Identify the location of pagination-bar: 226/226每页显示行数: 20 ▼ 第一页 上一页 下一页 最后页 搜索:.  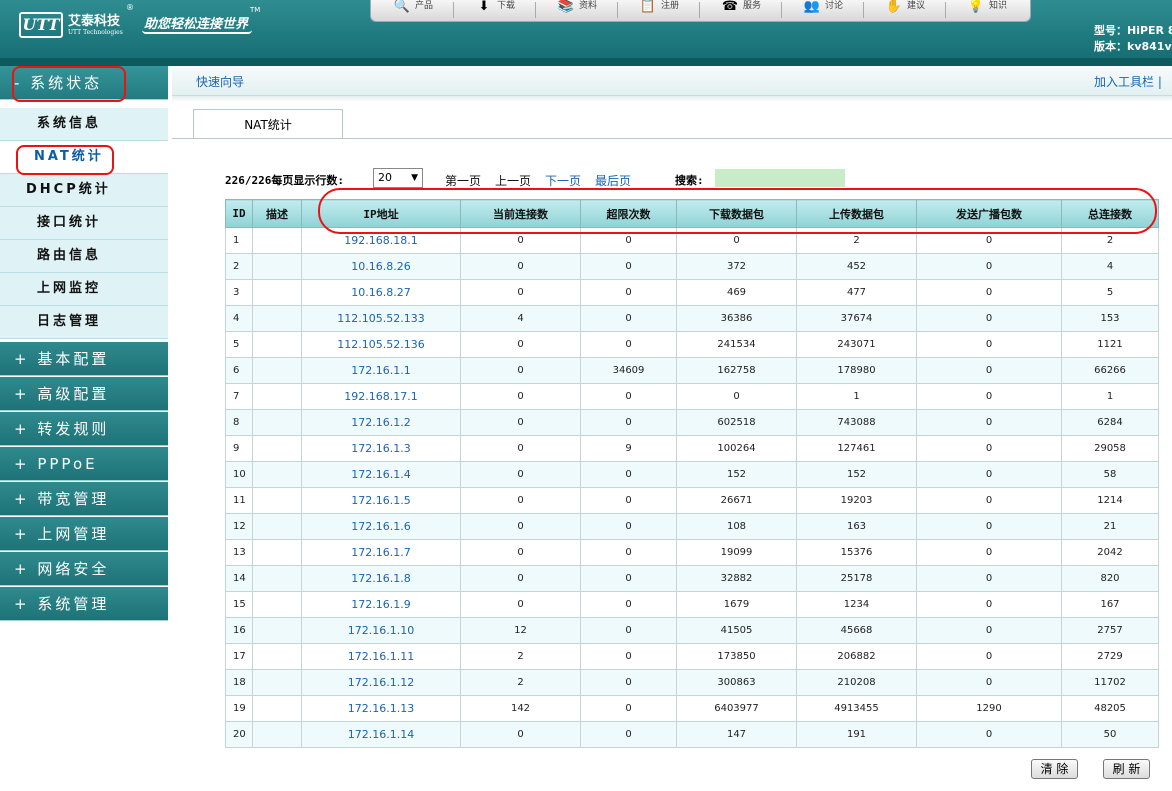
(695, 179).